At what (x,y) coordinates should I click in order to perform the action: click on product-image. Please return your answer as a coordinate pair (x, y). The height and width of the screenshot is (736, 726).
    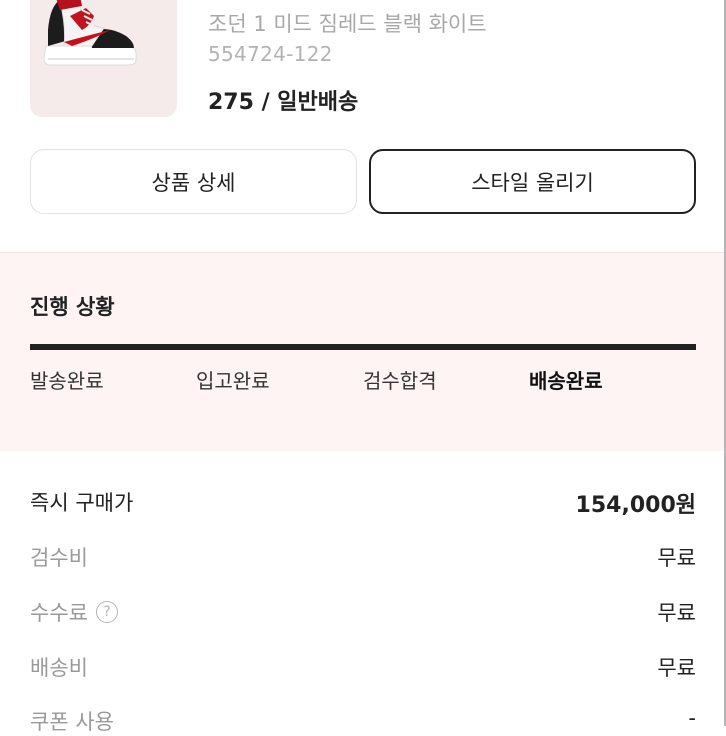
    Looking at the image, I should click on (103, 58).